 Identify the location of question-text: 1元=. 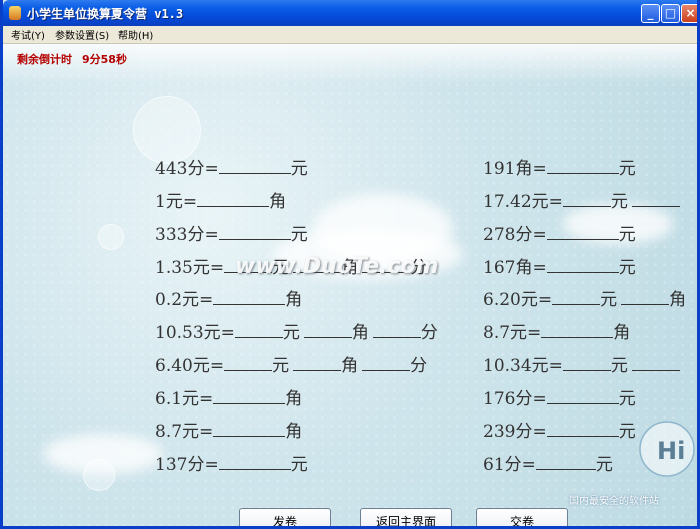
(176, 202).